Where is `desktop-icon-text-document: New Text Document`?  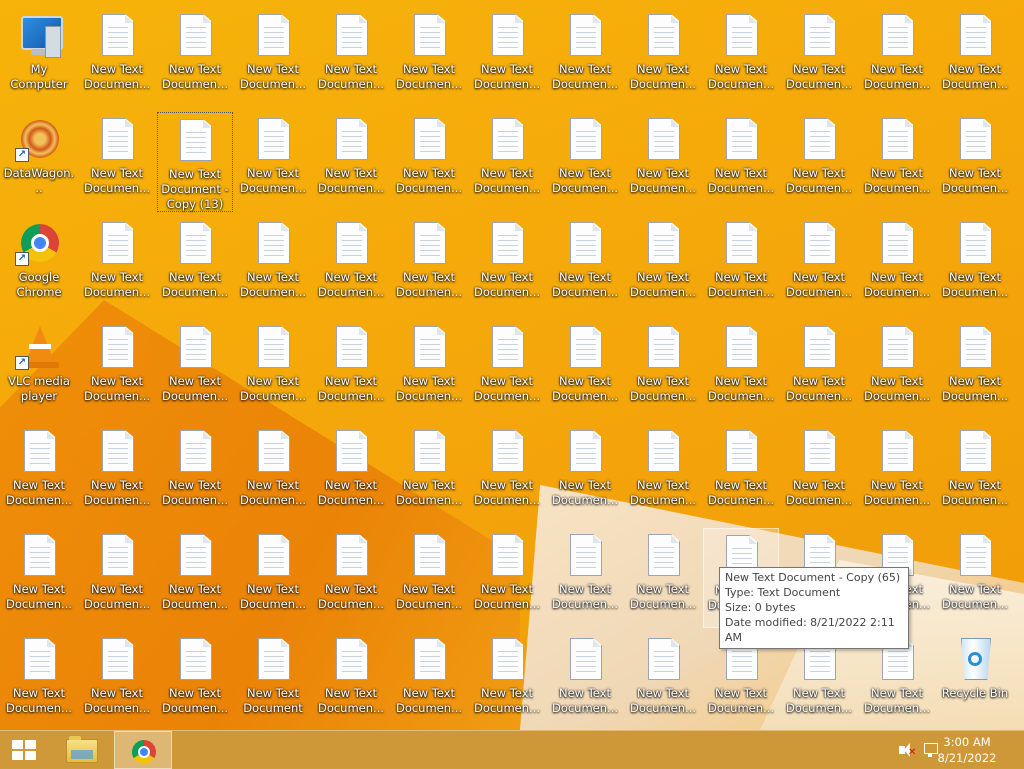 desktop-icon-text-document: New Text Document is located at coordinates (273, 682).